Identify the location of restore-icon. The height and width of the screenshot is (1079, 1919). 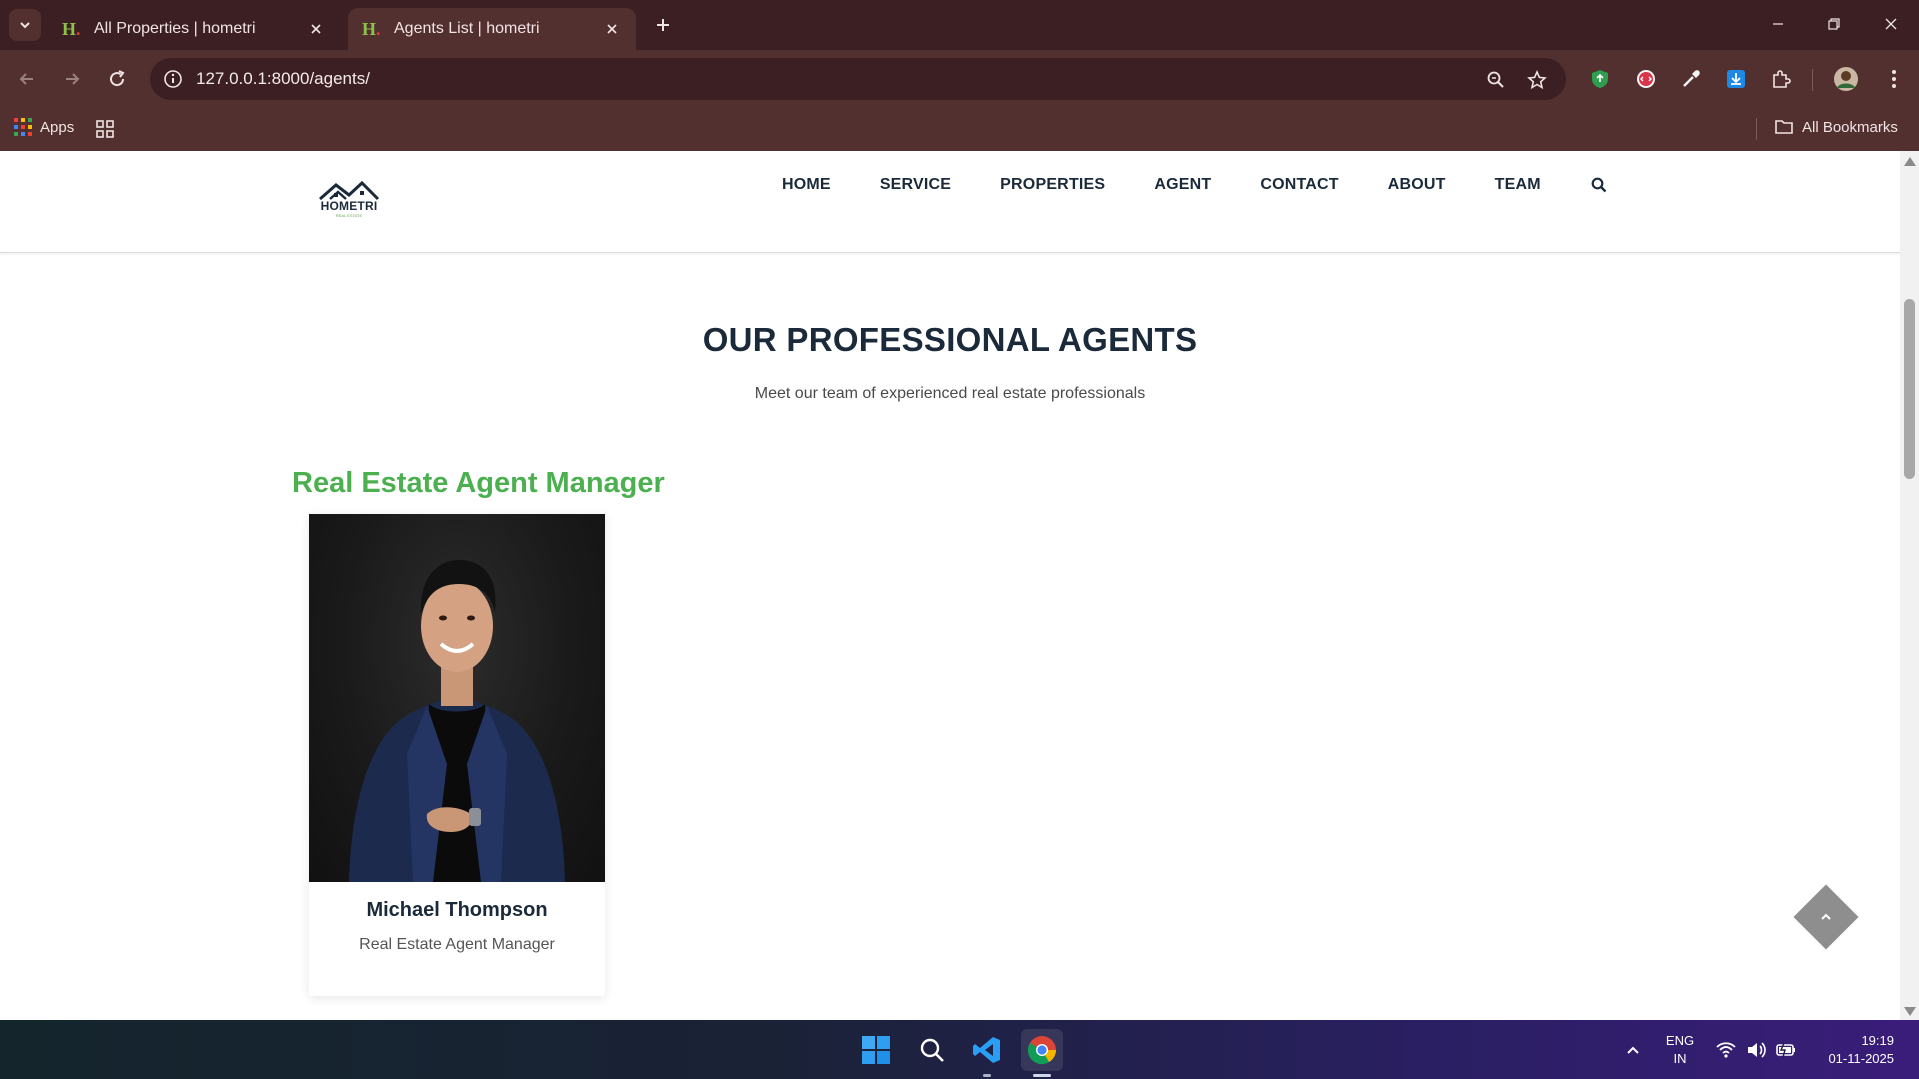
(1834, 24).